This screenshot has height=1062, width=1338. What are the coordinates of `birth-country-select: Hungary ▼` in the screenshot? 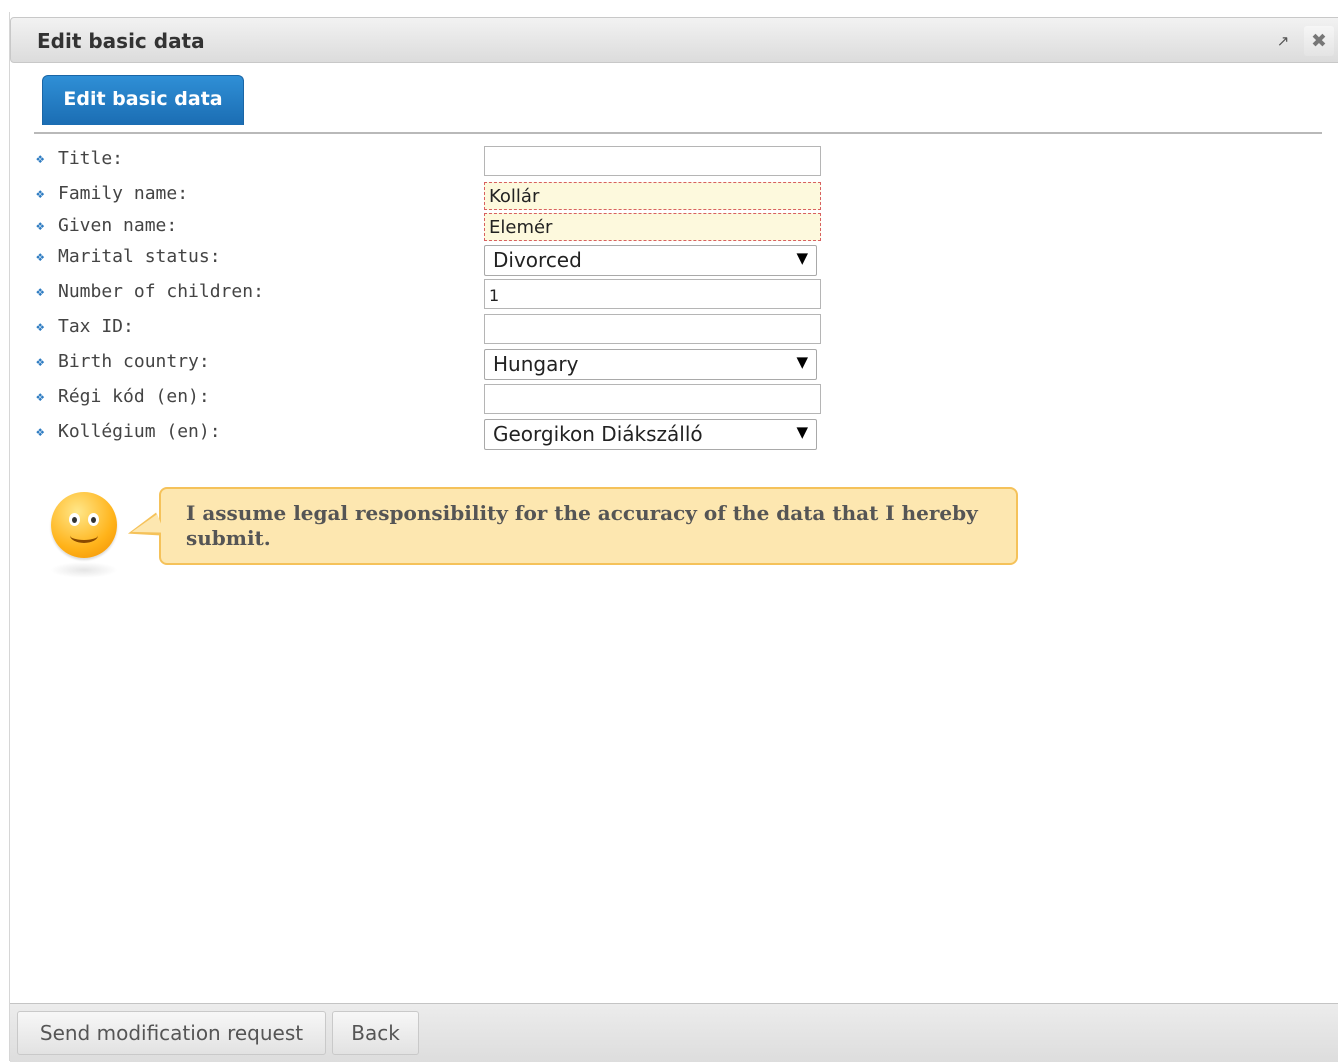 It's located at (650, 364).